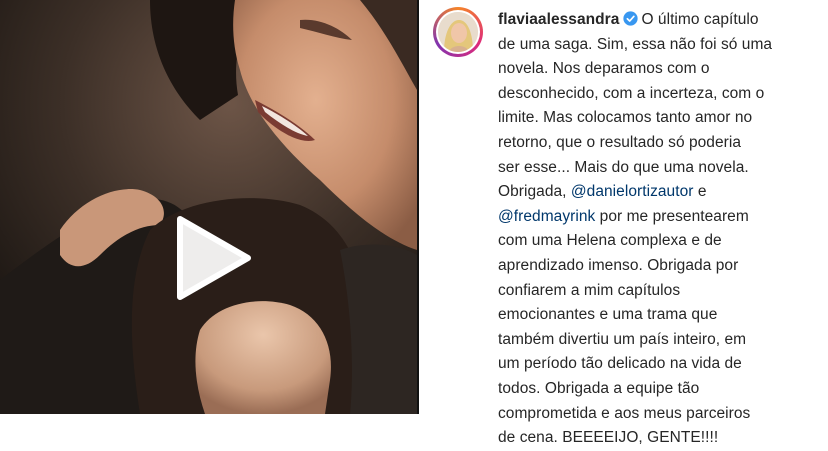  Describe the element at coordinates (604, 69) in the screenshot. I see `caption-line: novela. Nos deparamos com o` at that location.